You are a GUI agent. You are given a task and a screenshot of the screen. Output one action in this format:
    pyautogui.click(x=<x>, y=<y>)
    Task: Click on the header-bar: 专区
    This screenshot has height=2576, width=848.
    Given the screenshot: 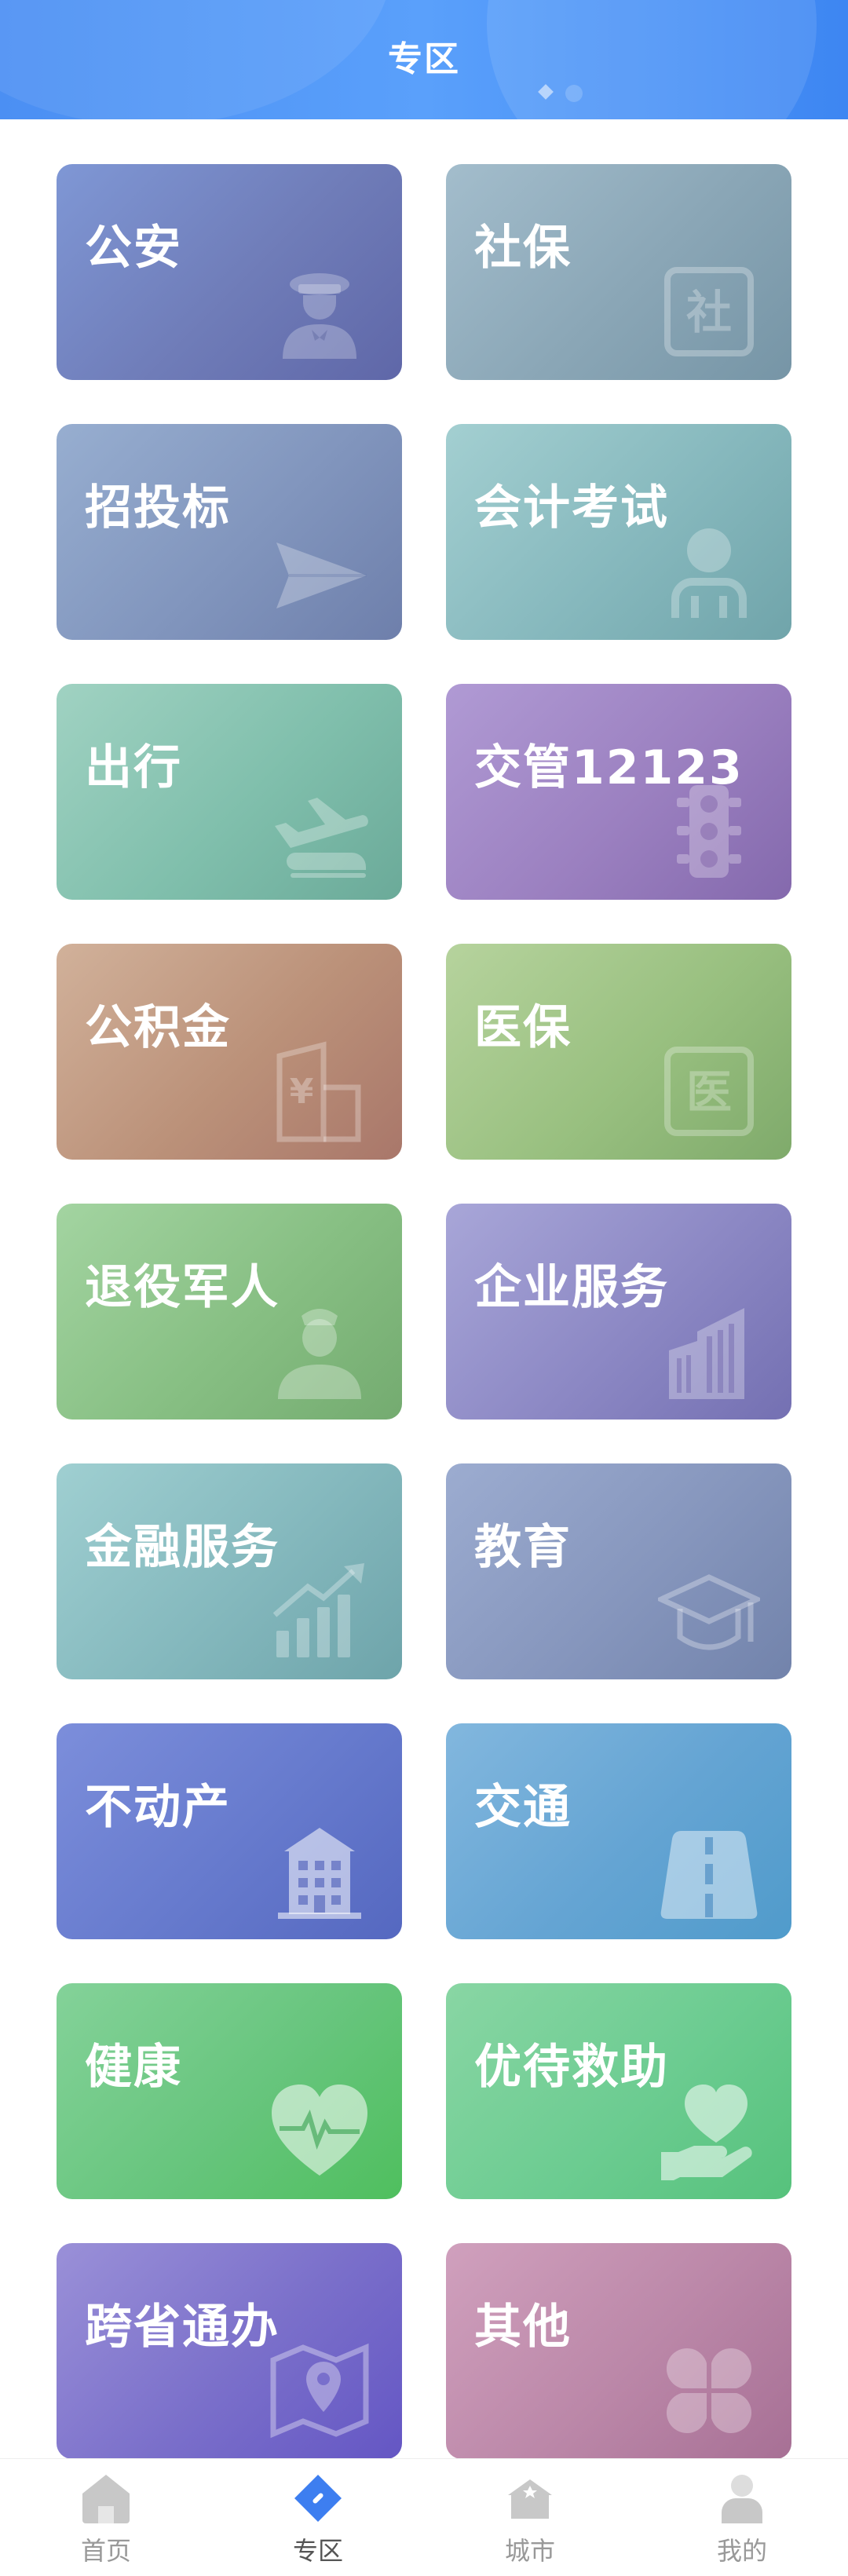 What is the action you would take?
    pyautogui.click(x=424, y=59)
    